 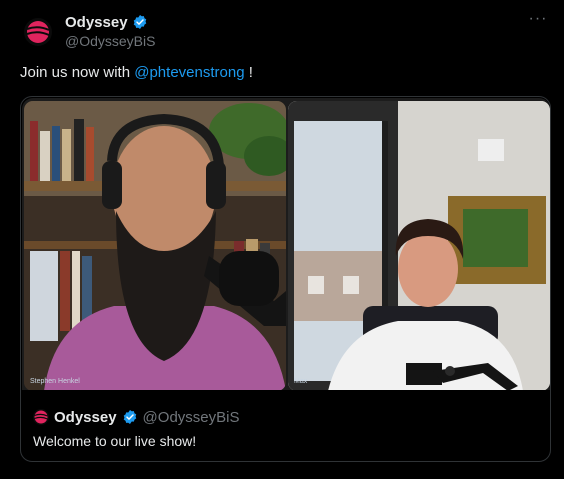 What do you see at coordinates (191, 417) in the screenshot?
I see `quoted-author-handle: @OdysseyBiS` at bounding box center [191, 417].